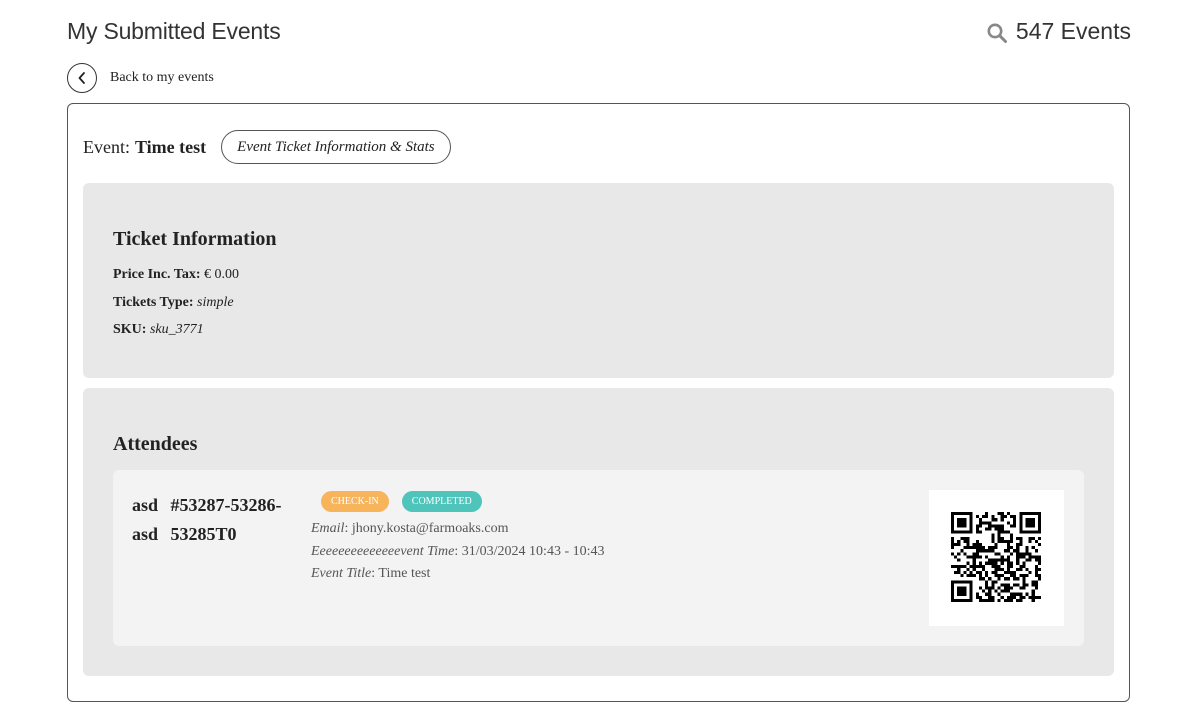  I want to click on event-title-value: : Time test, so click(401, 573).